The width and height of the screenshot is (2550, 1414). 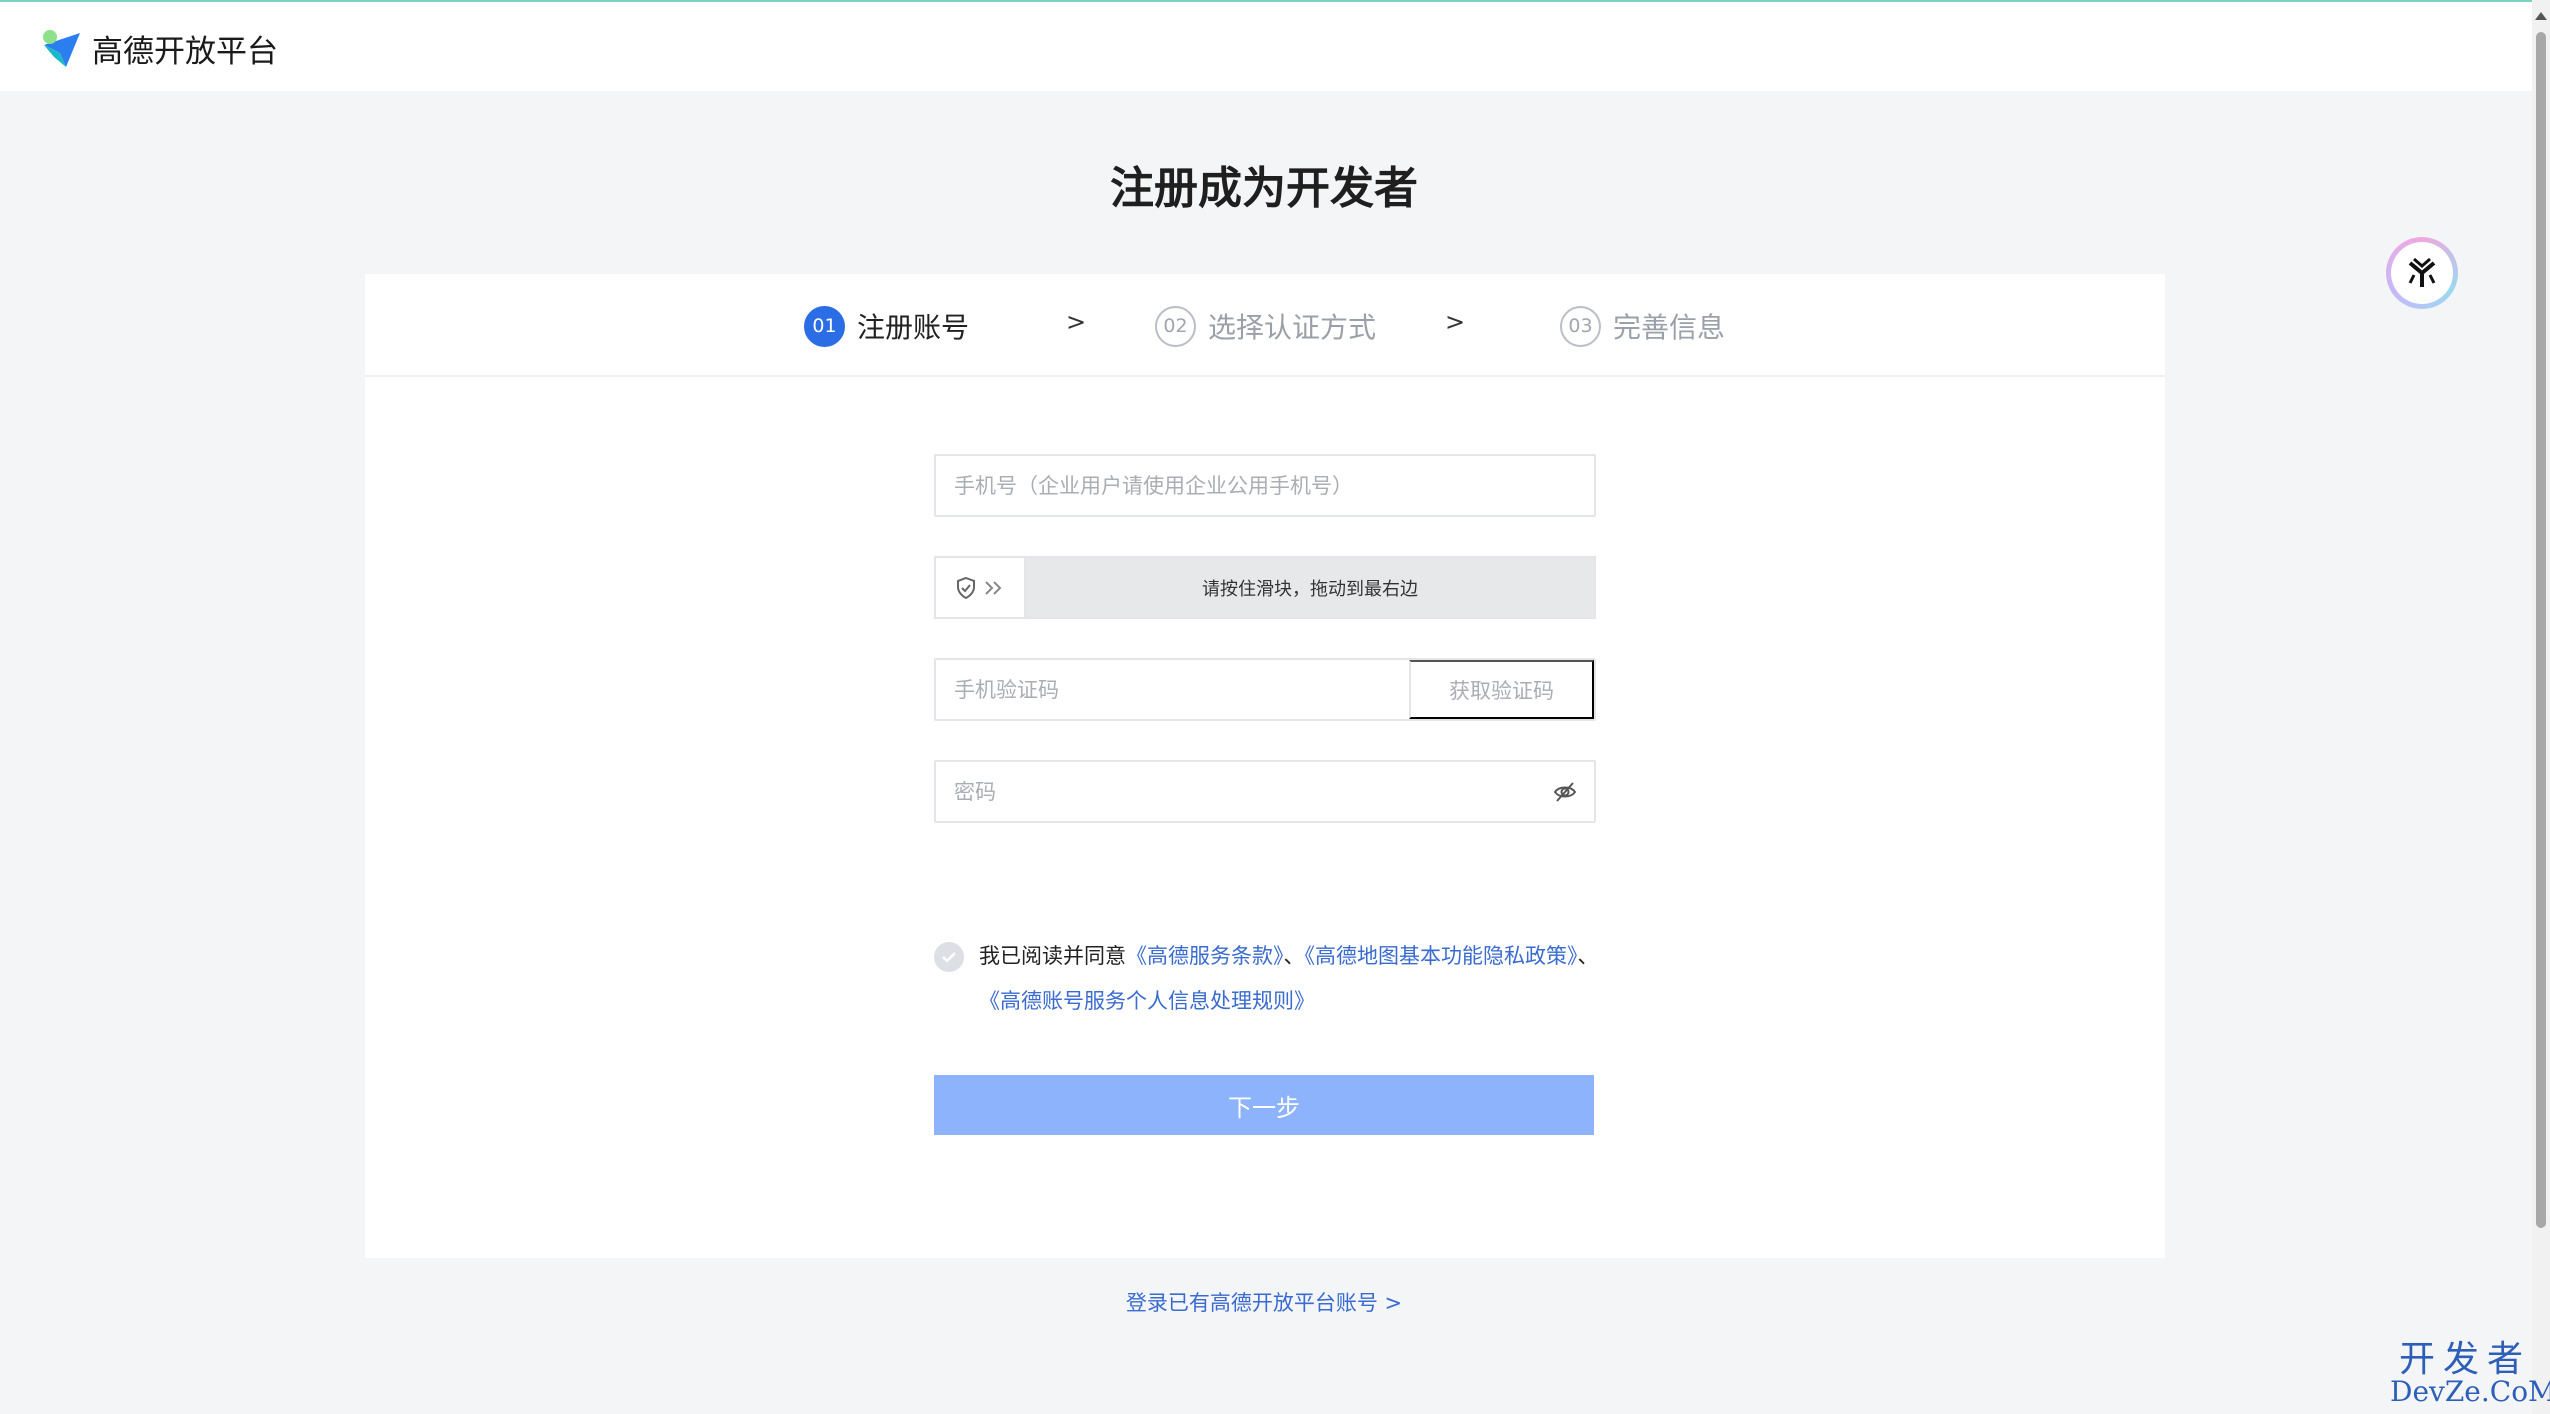 I want to click on privacy-policy-link: 《高德地图基本功能隐私政策》, so click(x=1441, y=956).